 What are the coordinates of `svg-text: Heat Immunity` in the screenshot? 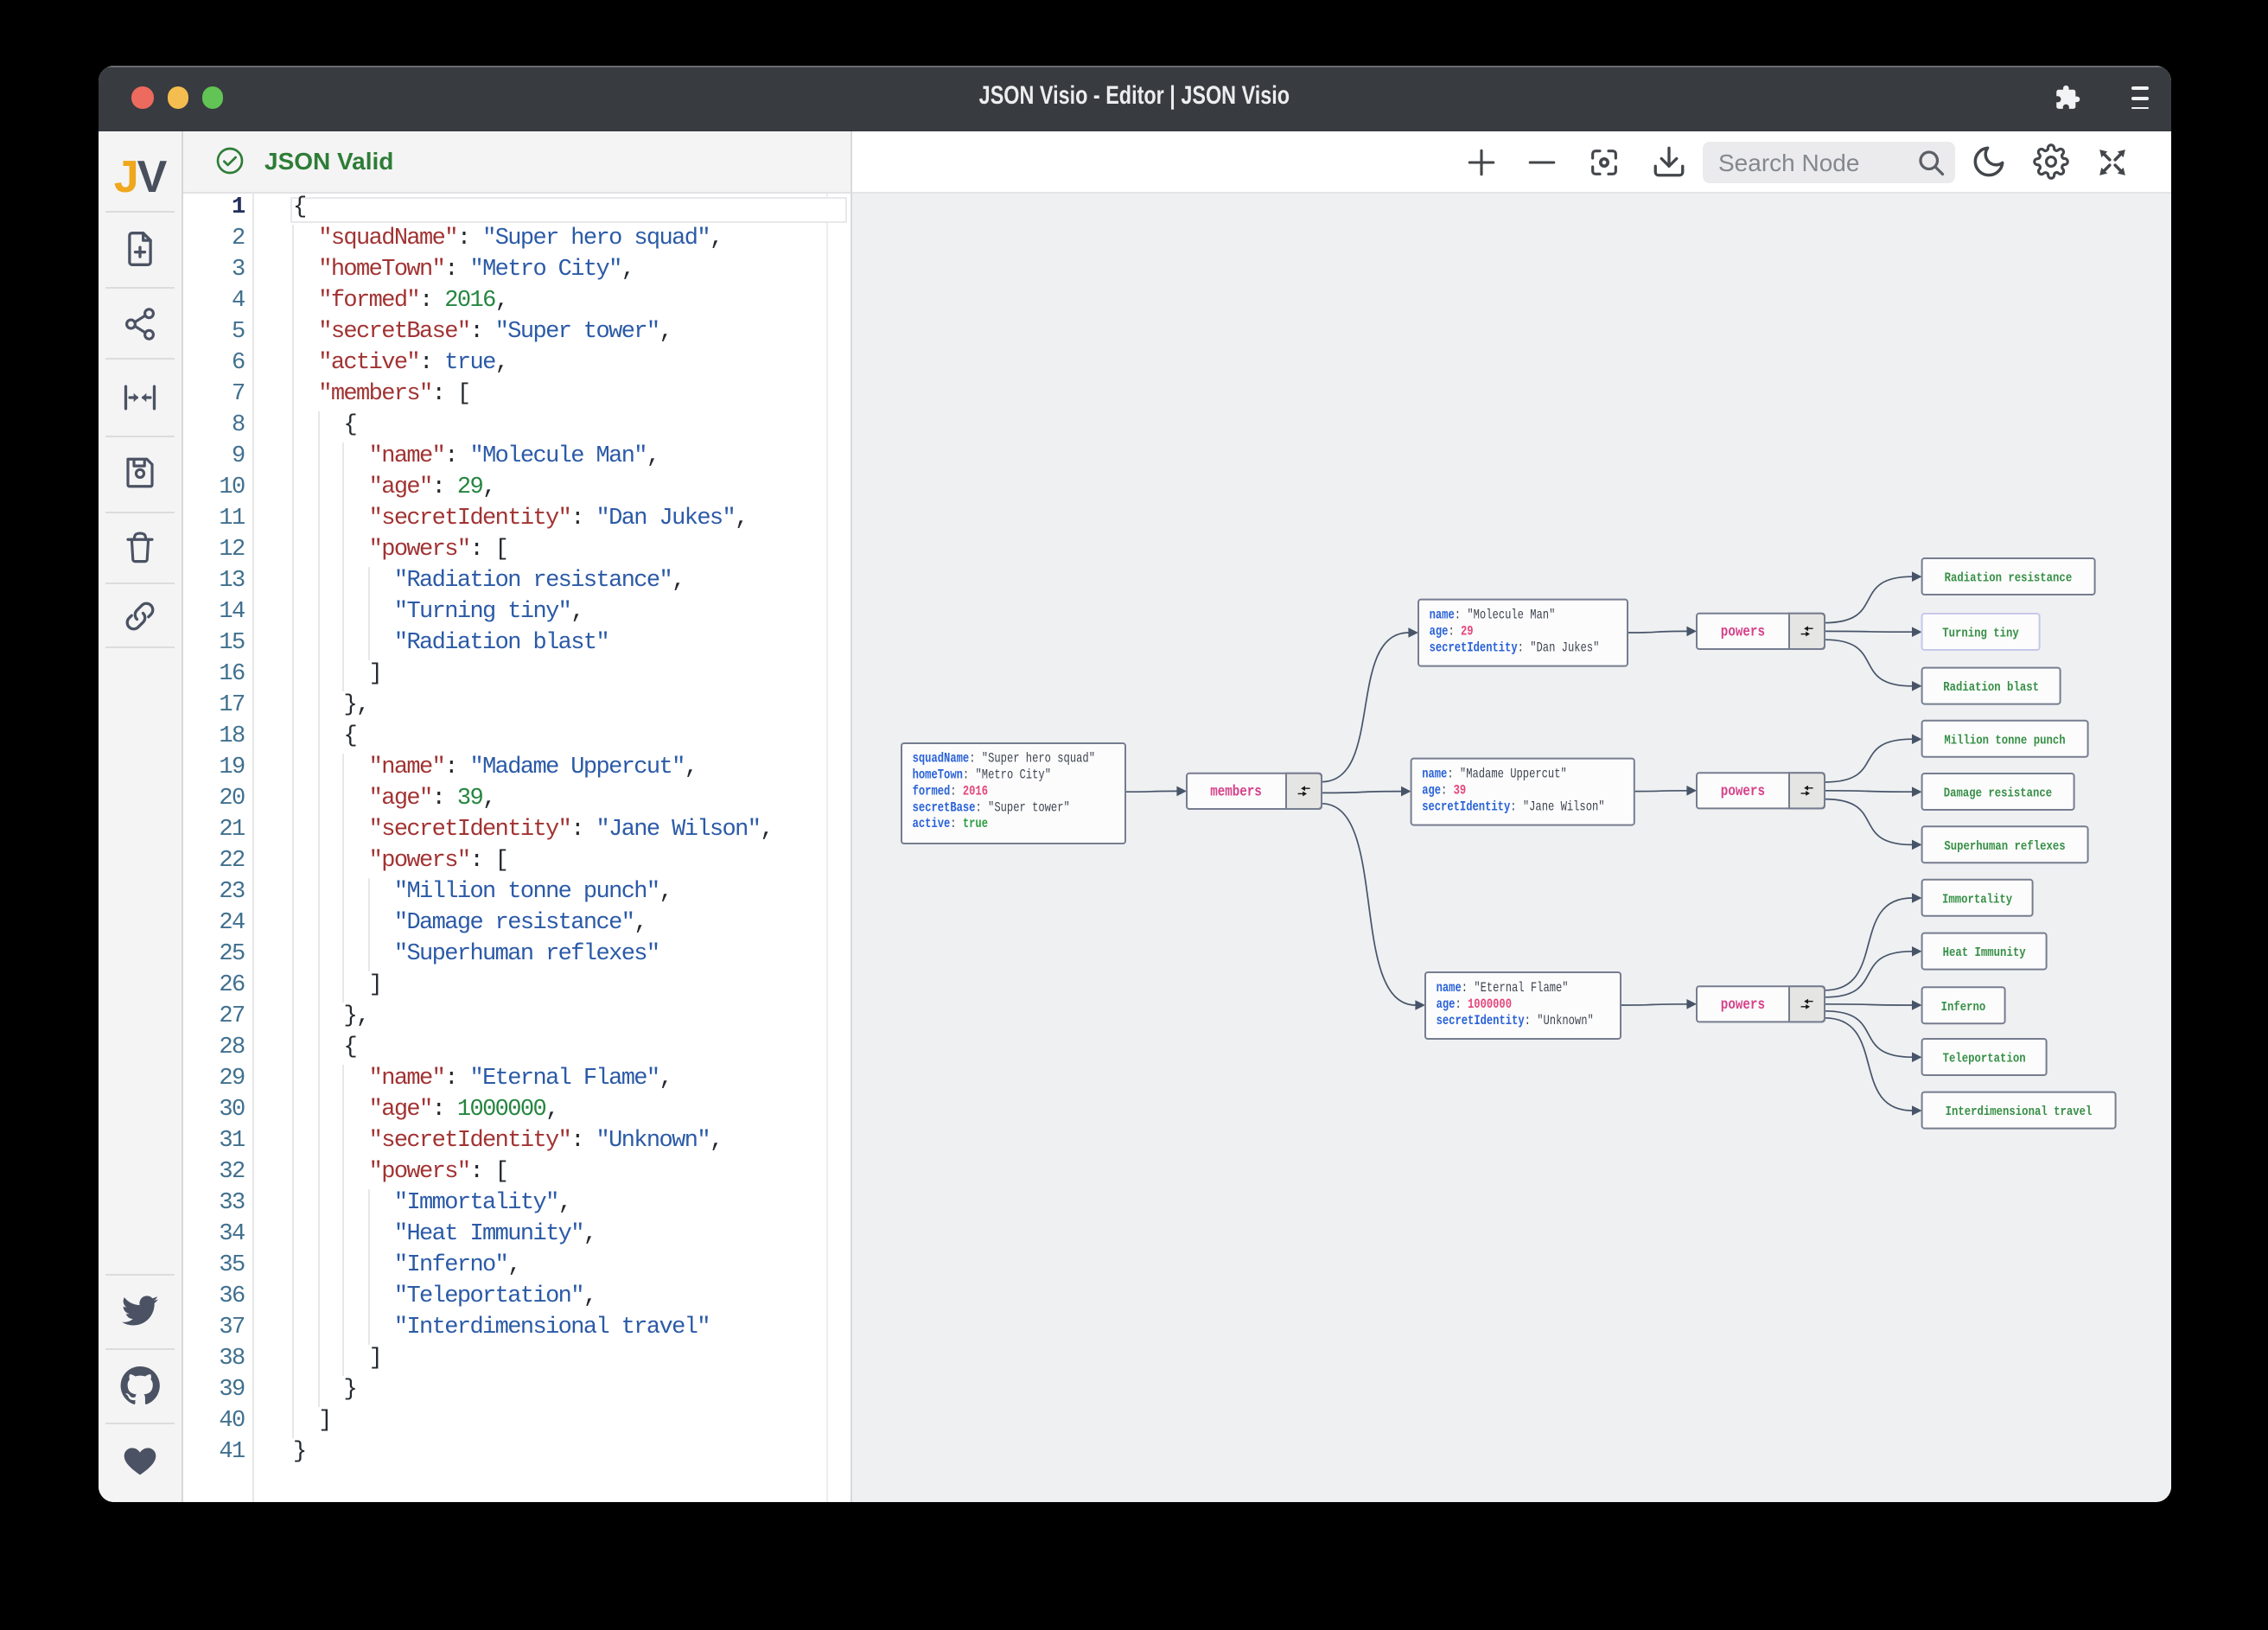 It's located at (1984, 951).